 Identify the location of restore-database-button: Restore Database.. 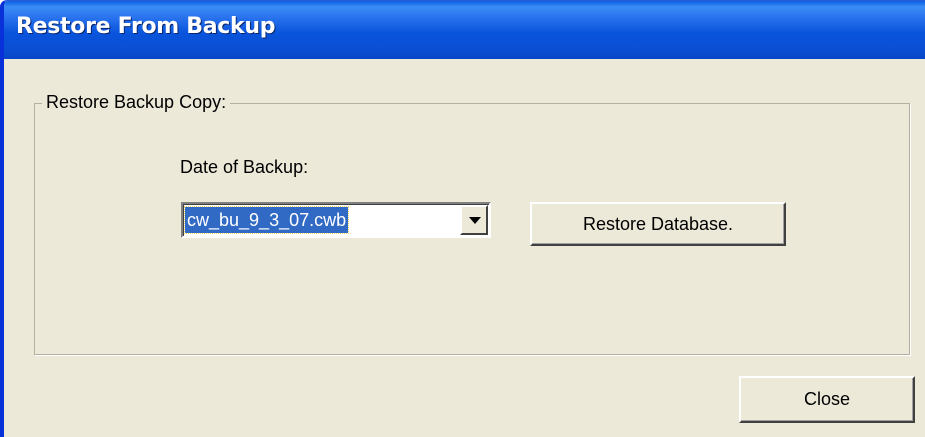
(658, 224).